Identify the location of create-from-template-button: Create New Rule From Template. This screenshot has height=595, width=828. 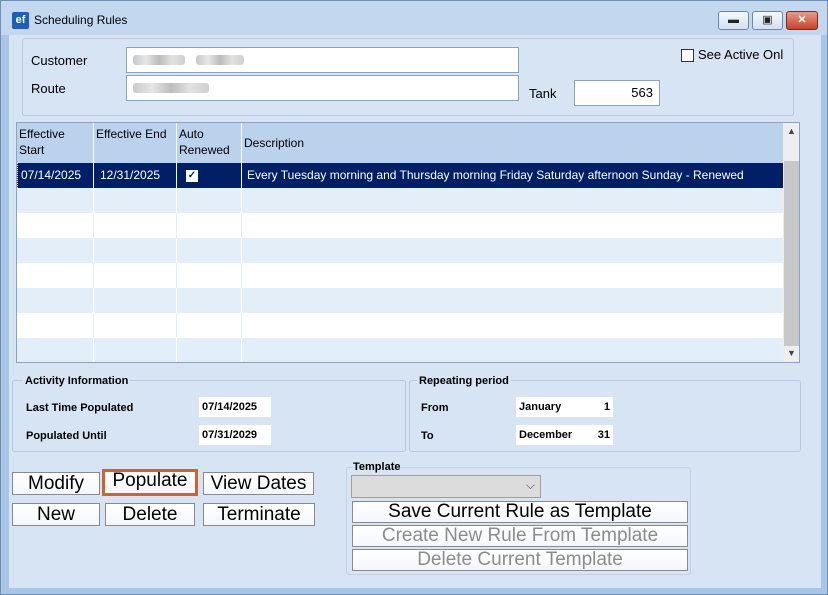
(520, 536).